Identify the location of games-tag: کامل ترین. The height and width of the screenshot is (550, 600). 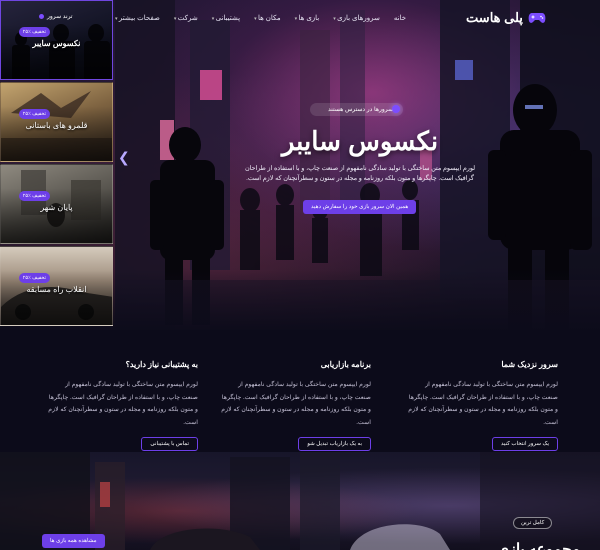
(533, 523).